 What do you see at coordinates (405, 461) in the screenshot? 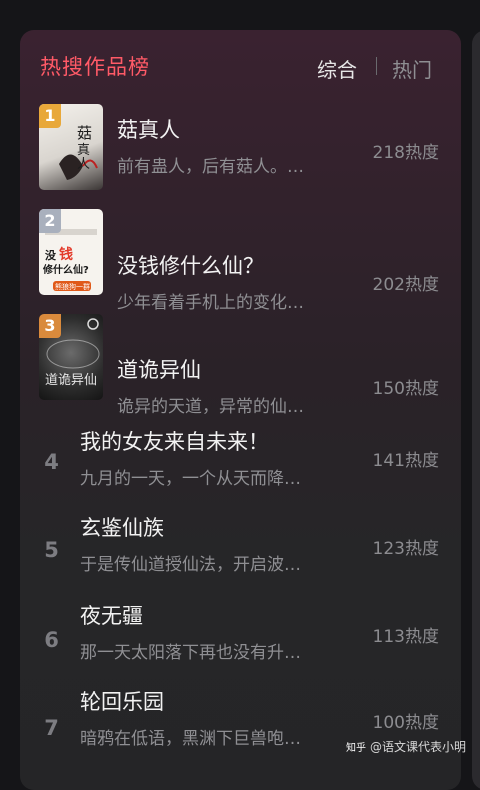
I see `heat-count: 141热度` at bounding box center [405, 461].